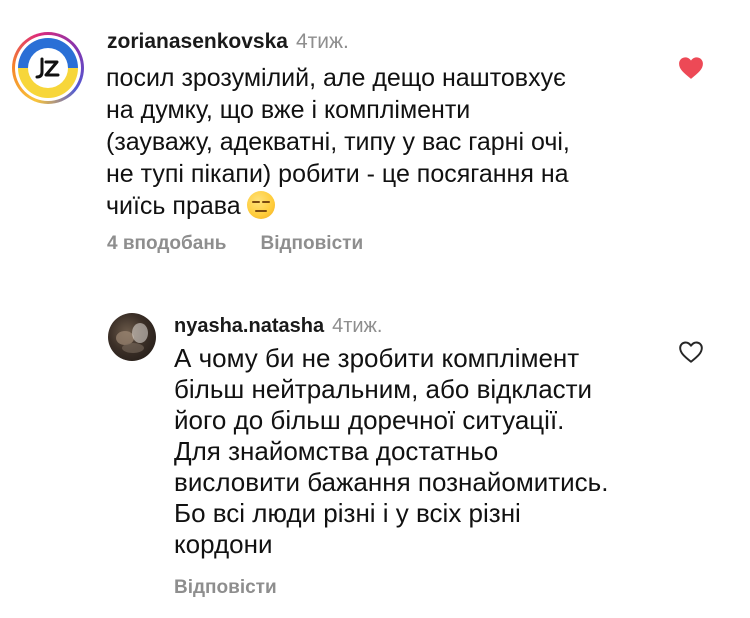 Image resolution: width=750 pixels, height=618 pixels. I want to click on comment-line: Для знайомства достатньо, so click(336, 451).